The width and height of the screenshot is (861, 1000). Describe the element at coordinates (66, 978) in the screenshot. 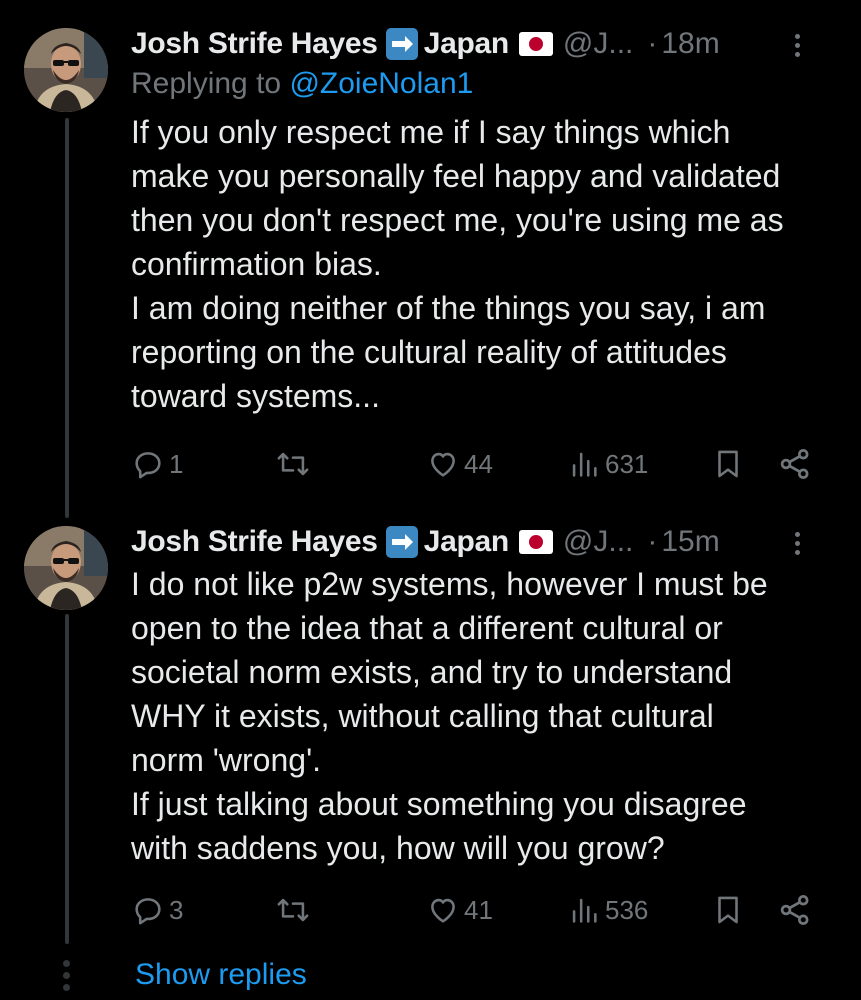

I see `thread-continuation-dots` at that location.